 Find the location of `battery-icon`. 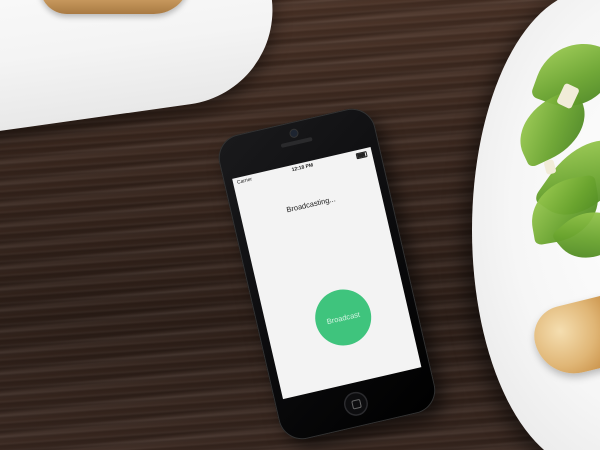

battery-icon is located at coordinates (361, 155).